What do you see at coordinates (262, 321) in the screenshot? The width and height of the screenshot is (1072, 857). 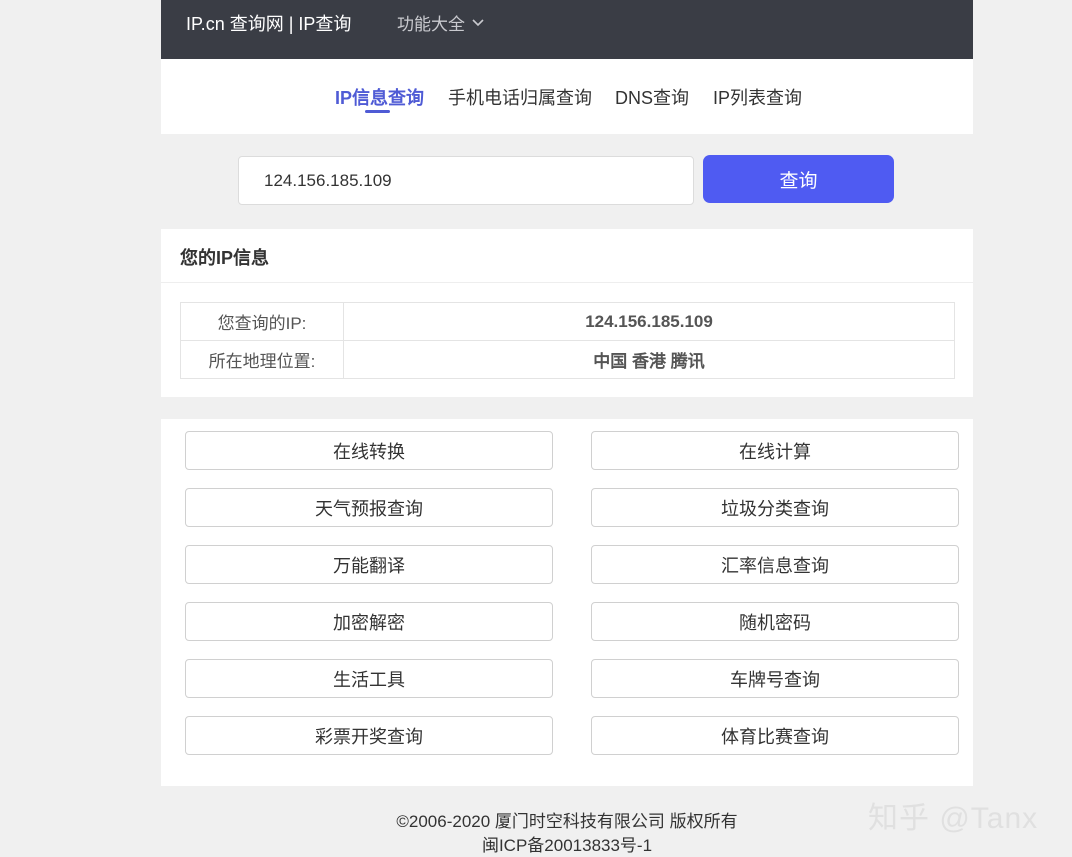 I see `queried-ip-label: 您查询的IP:` at bounding box center [262, 321].